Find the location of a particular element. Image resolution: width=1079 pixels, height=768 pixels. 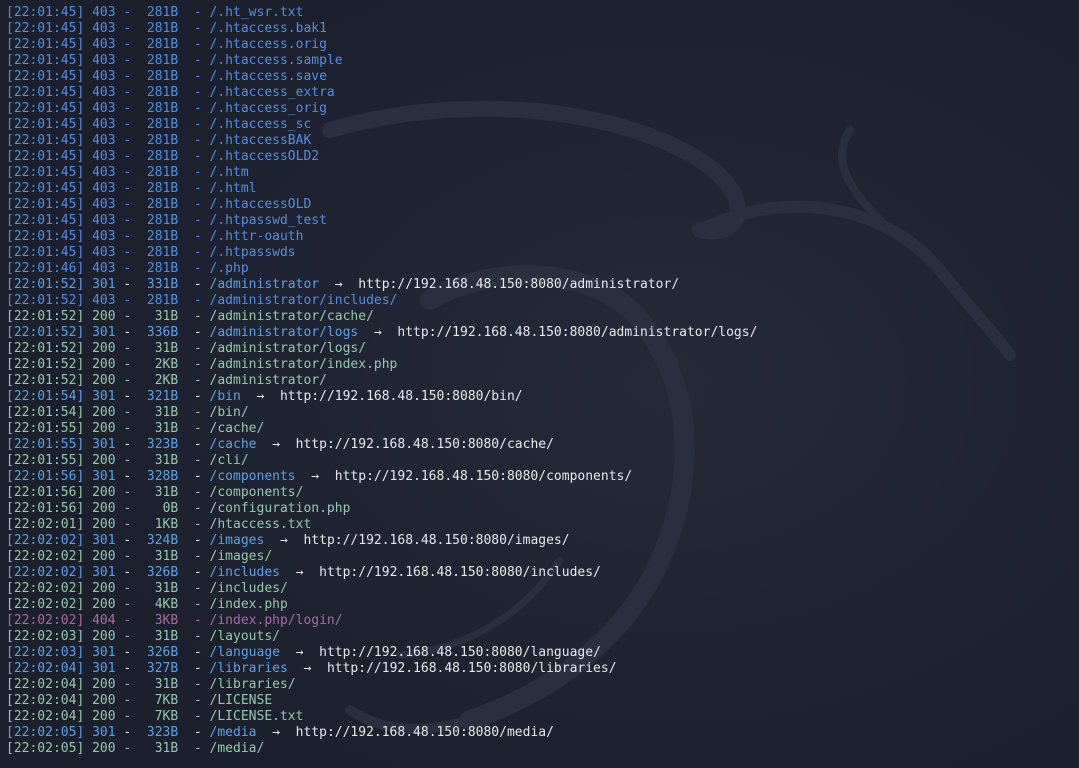

log-path: /cli/ is located at coordinates (229, 460).